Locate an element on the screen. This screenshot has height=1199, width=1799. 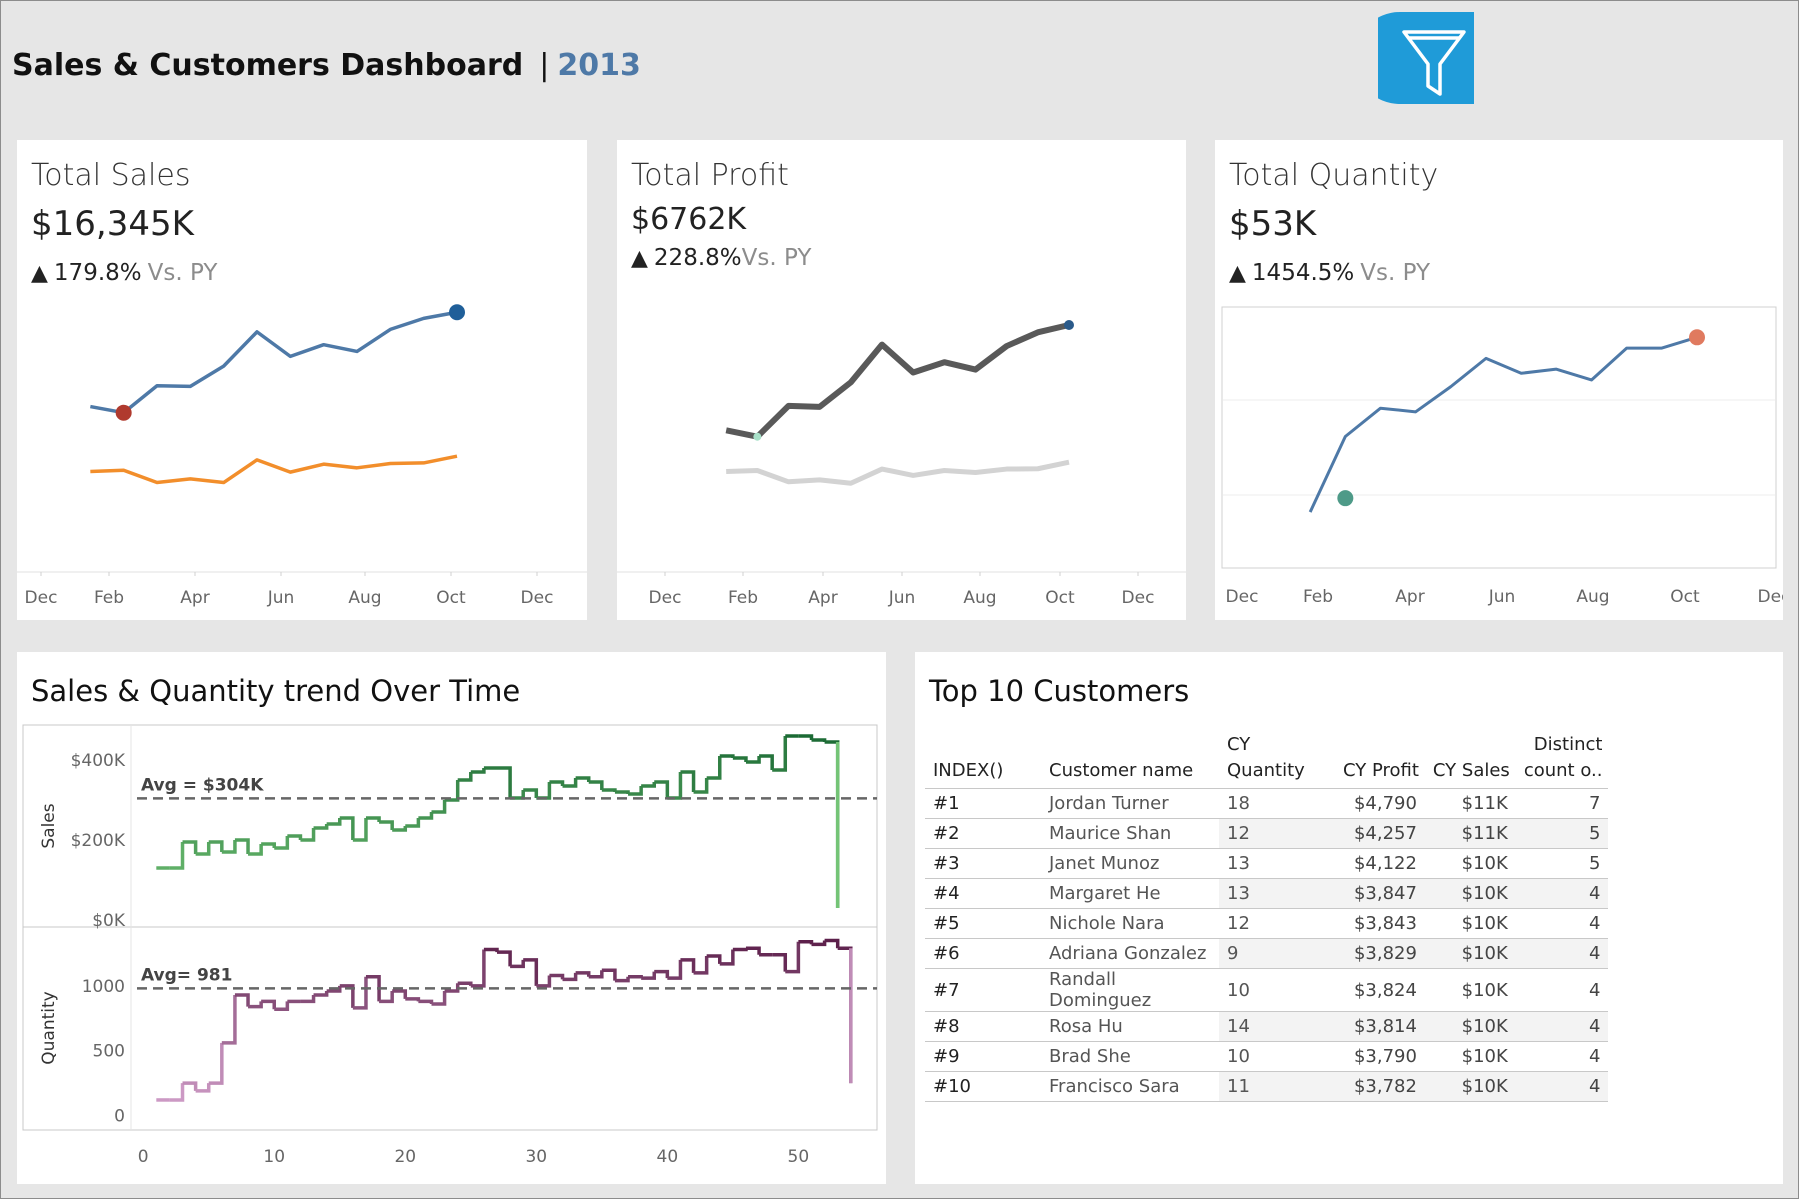
table-row: #6 Adriana Gonzalez 9 $3,829 $10K 4 is located at coordinates (1267, 953).